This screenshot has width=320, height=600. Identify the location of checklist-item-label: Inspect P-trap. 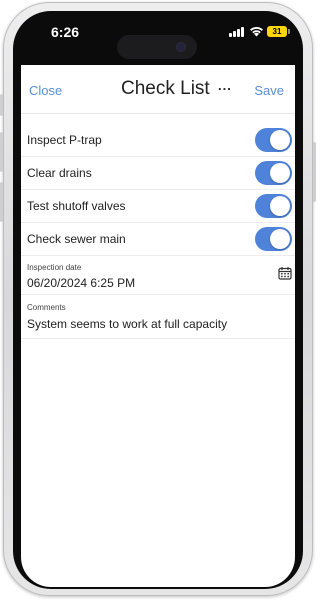
(64, 140).